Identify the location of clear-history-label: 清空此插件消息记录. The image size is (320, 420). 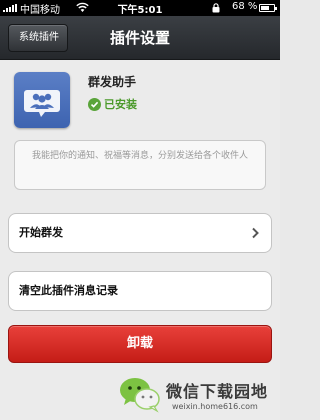
(68, 290).